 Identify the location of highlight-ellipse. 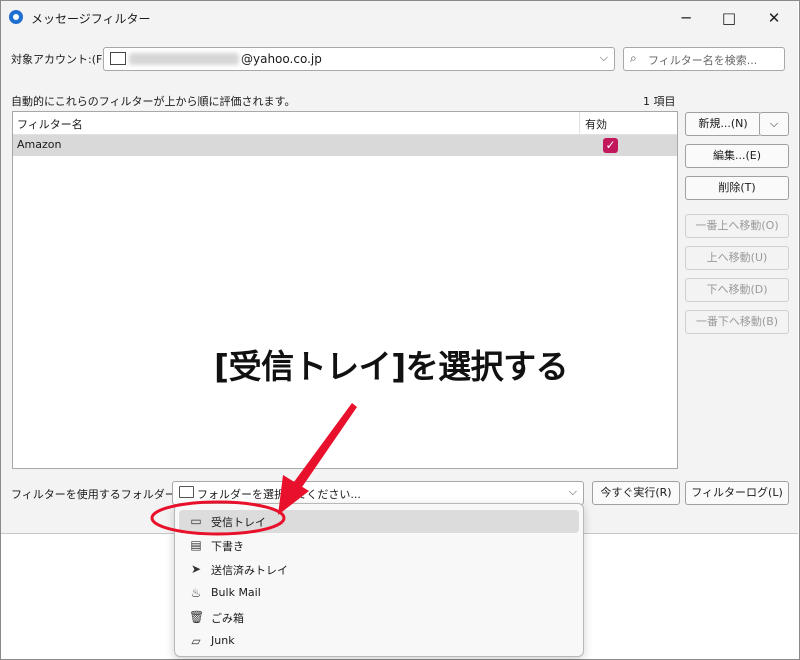
(218, 518).